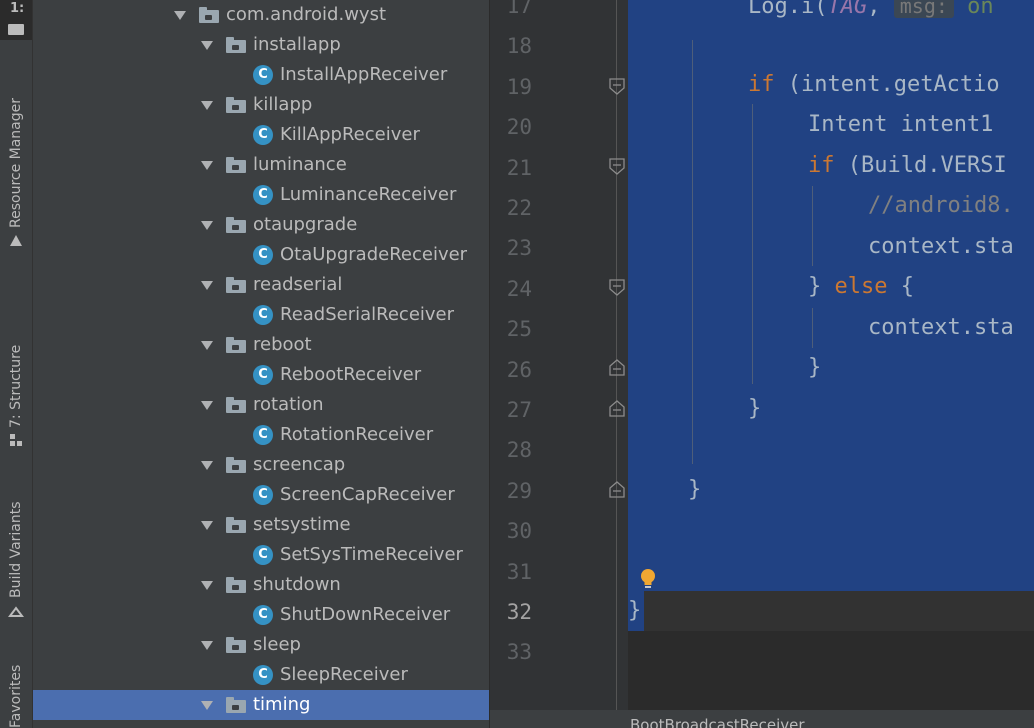  What do you see at coordinates (298, 284) in the screenshot?
I see `tree-item-label: readserial` at bounding box center [298, 284].